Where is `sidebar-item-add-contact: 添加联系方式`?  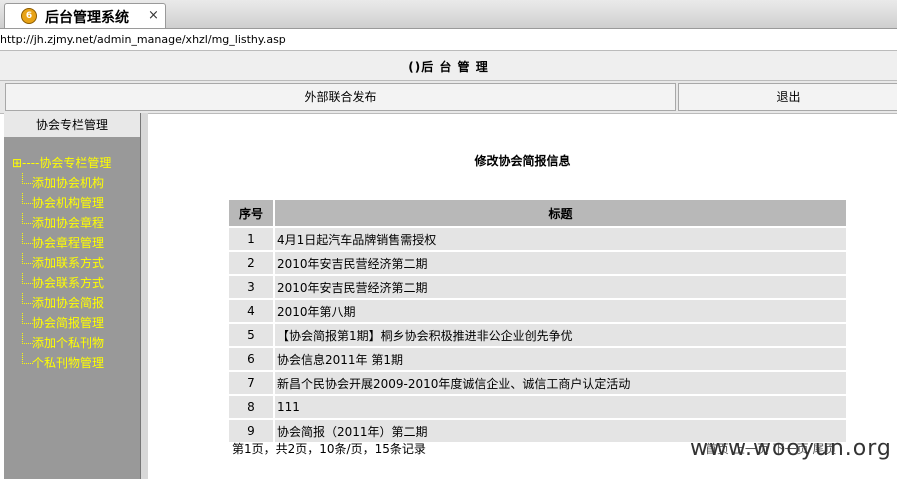 sidebar-item-add-contact: 添加联系方式 is located at coordinates (61, 263).